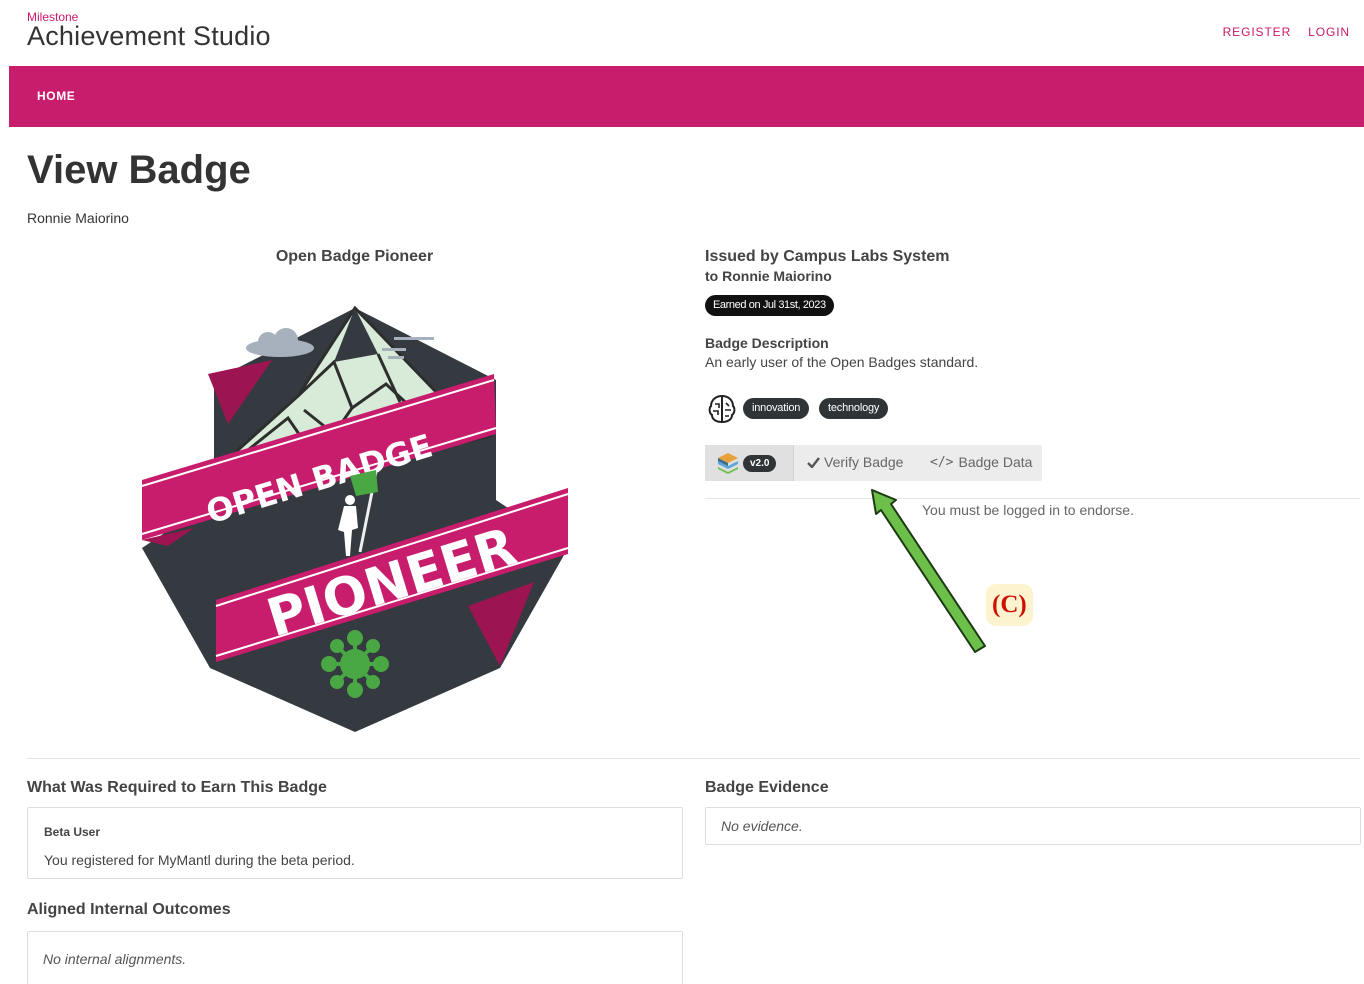 Image resolution: width=1364 pixels, height=984 pixels. I want to click on alignments-panel: No internal alignments., so click(355, 957).